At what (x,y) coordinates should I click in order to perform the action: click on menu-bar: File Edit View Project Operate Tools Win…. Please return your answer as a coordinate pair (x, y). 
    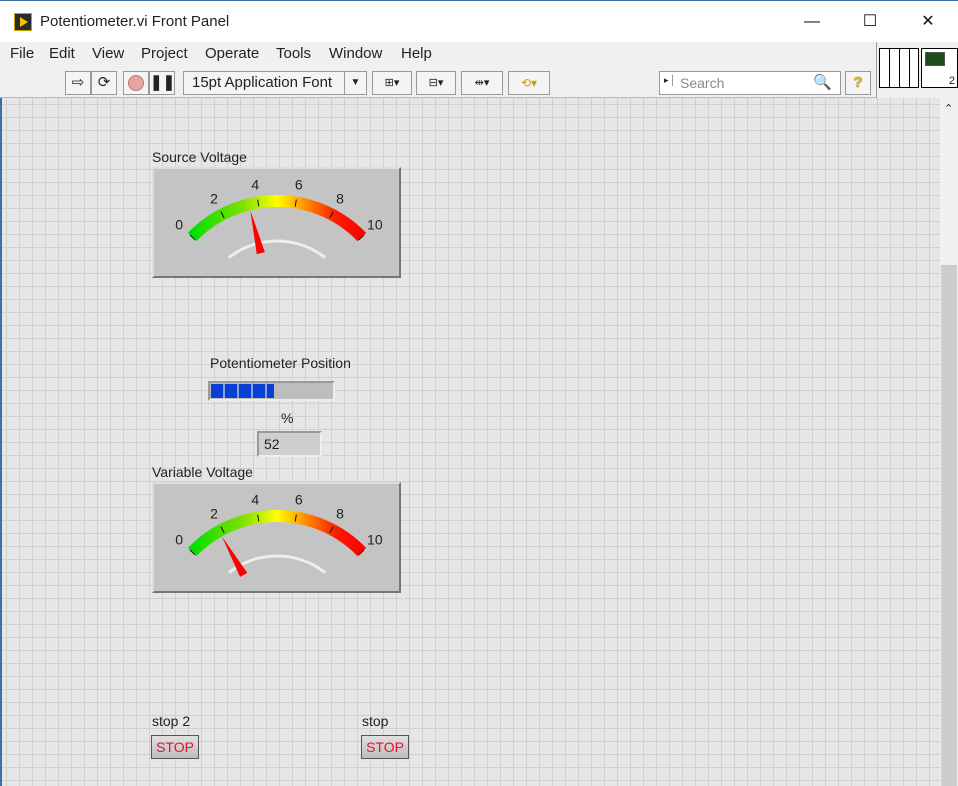
    Looking at the image, I should click on (438, 54).